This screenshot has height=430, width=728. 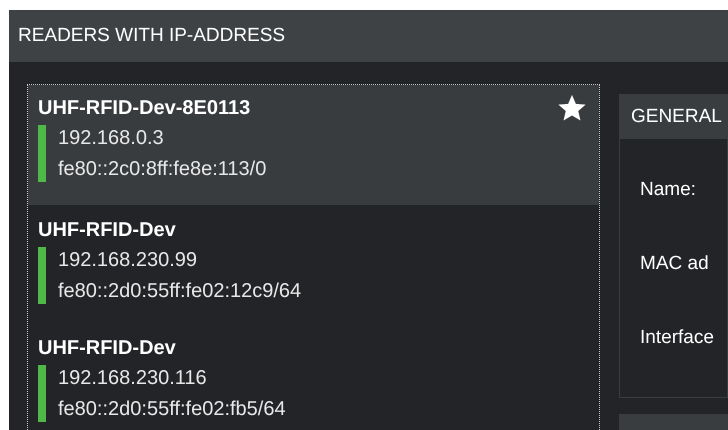 I want to click on section-title: GENERAL, so click(x=676, y=117).